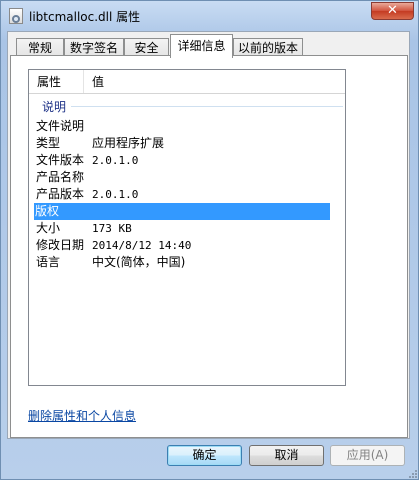 This screenshot has height=480, width=419. I want to click on property-name: 大小, so click(48, 228).